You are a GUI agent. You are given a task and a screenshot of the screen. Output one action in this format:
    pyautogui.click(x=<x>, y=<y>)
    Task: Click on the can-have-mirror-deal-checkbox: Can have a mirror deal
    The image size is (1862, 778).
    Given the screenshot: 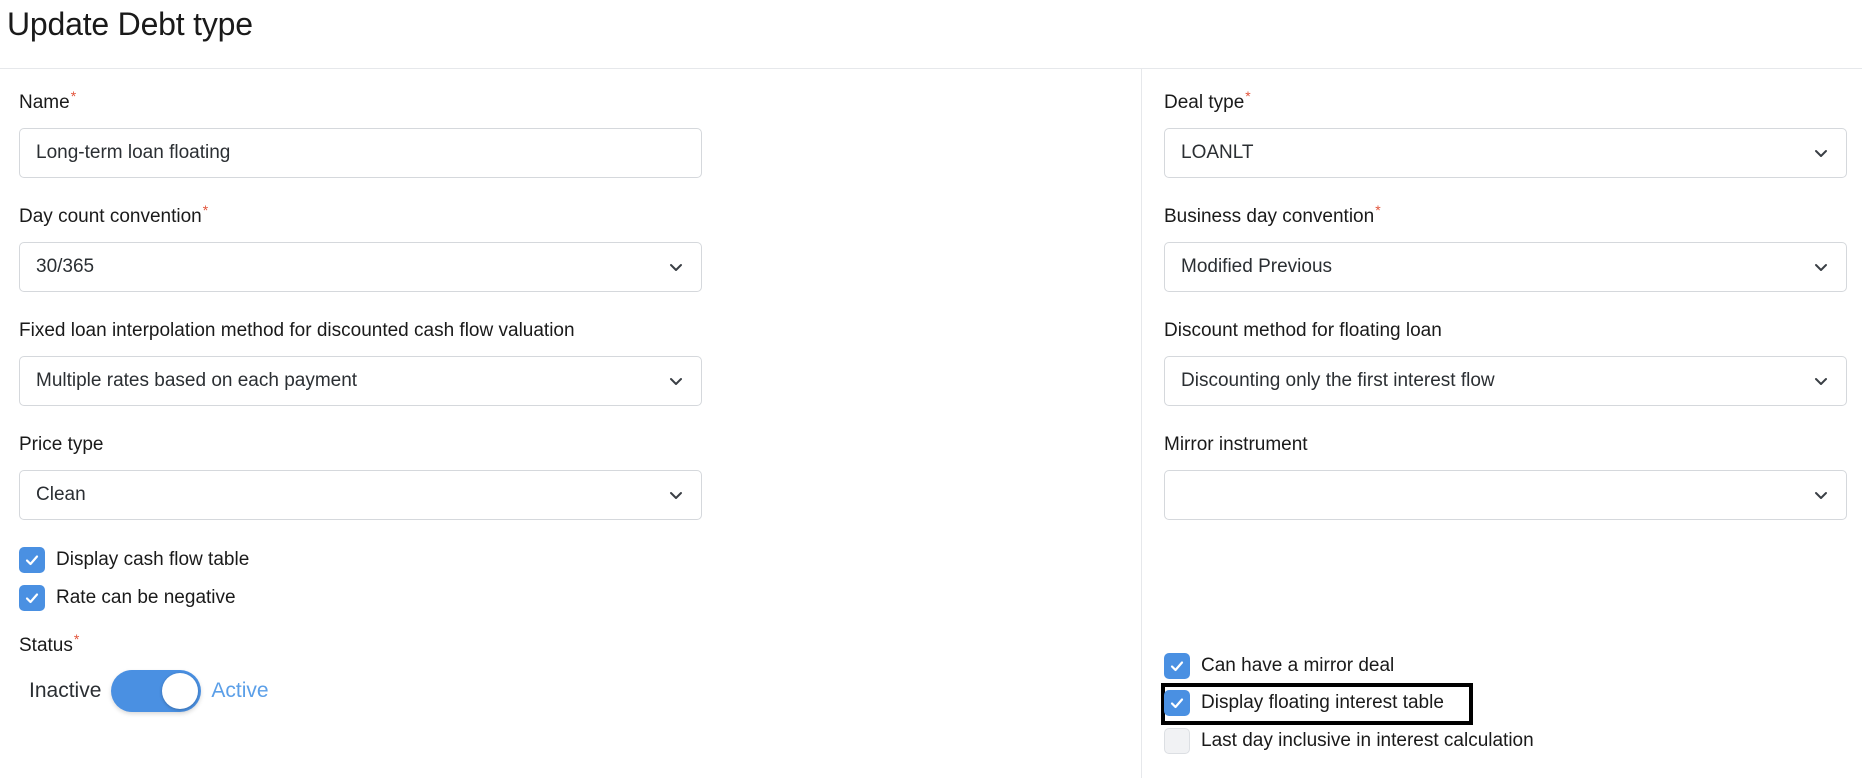 What is the action you would take?
    pyautogui.click(x=1279, y=666)
    